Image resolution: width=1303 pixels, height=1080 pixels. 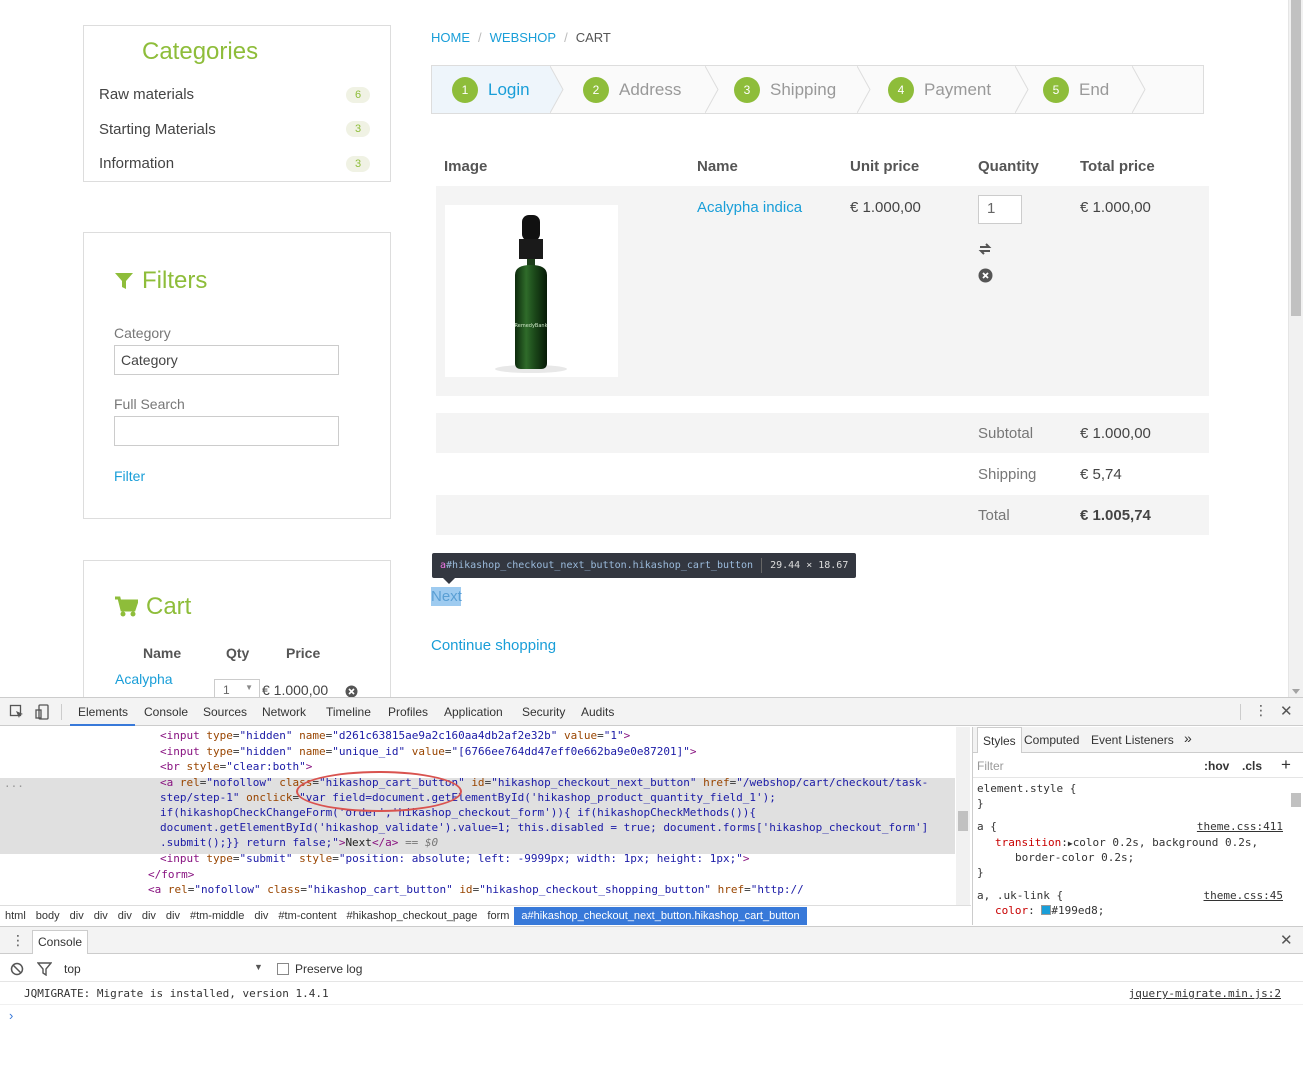 I want to click on console-drawer-tab: Console, so click(x=60, y=942).